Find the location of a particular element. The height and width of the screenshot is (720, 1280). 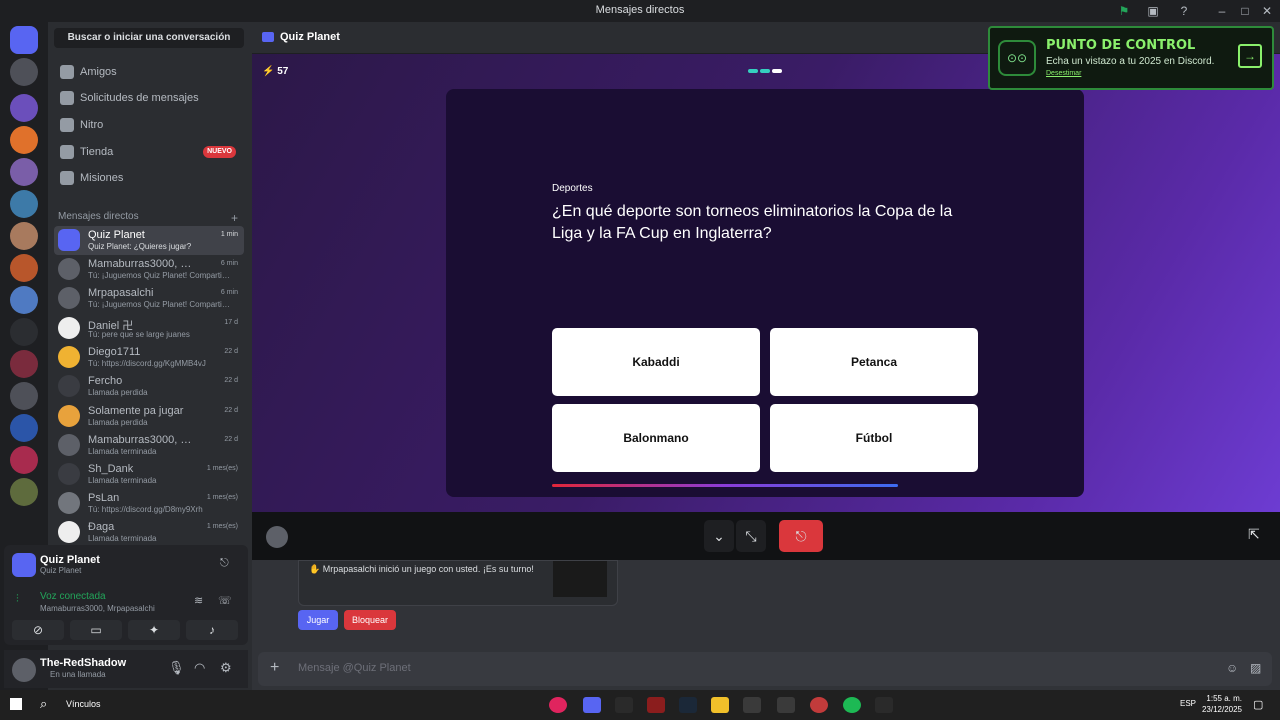

notification-icon: ▢ is located at coordinates (1258, 704).